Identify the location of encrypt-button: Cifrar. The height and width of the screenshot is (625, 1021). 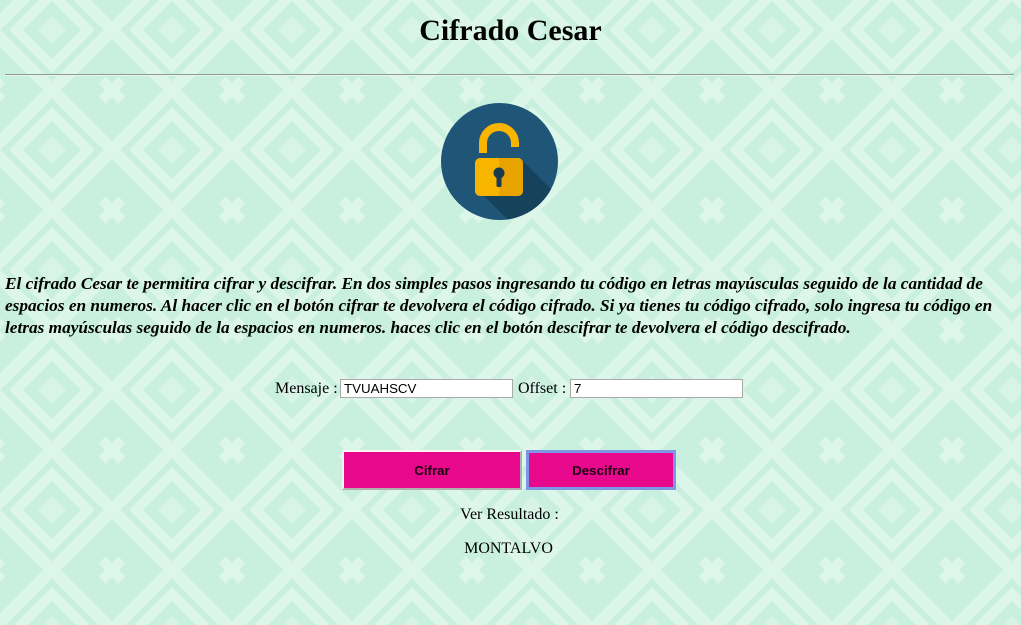
(432, 470).